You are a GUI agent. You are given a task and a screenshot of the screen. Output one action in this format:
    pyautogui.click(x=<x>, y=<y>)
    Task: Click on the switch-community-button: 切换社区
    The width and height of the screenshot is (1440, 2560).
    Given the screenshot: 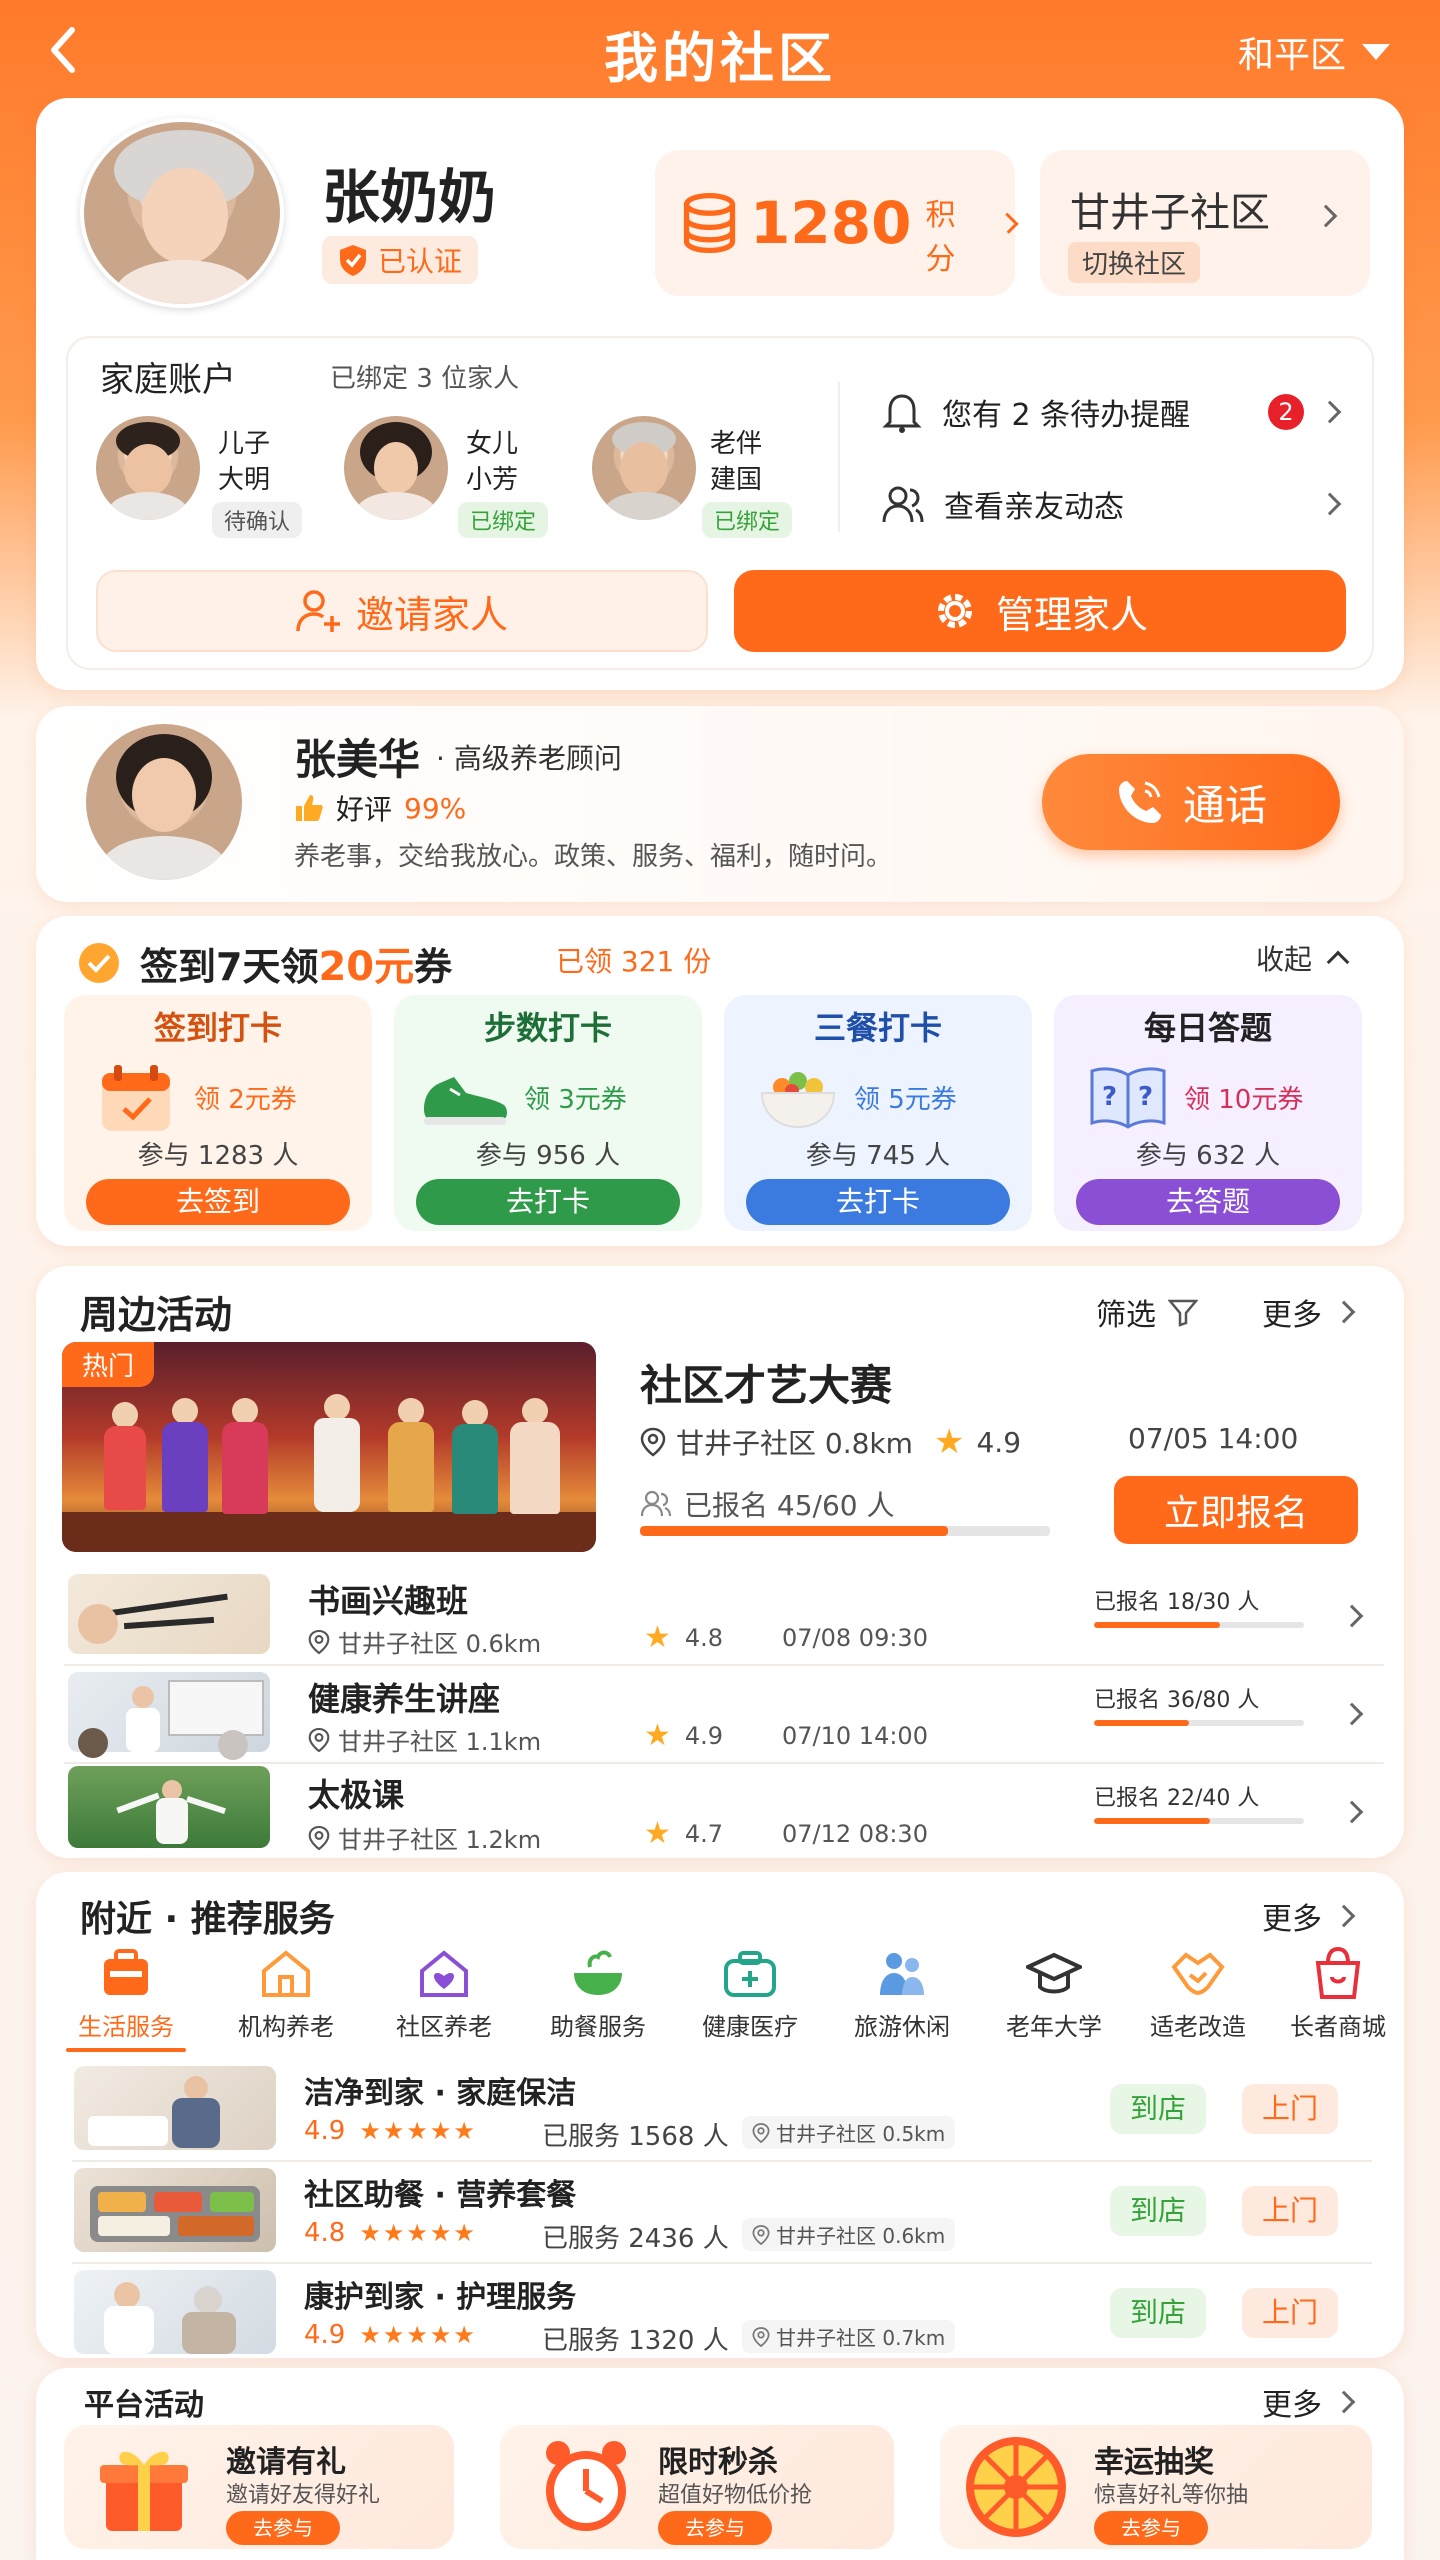 What is the action you would take?
    pyautogui.click(x=1134, y=262)
    